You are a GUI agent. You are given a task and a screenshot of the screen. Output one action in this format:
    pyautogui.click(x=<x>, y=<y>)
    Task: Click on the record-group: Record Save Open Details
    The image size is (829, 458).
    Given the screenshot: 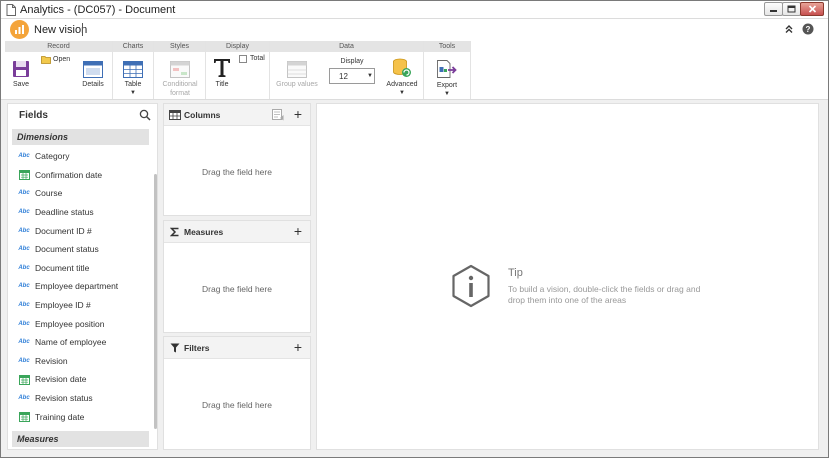 What is the action you would take?
    pyautogui.click(x=59, y=70)
    